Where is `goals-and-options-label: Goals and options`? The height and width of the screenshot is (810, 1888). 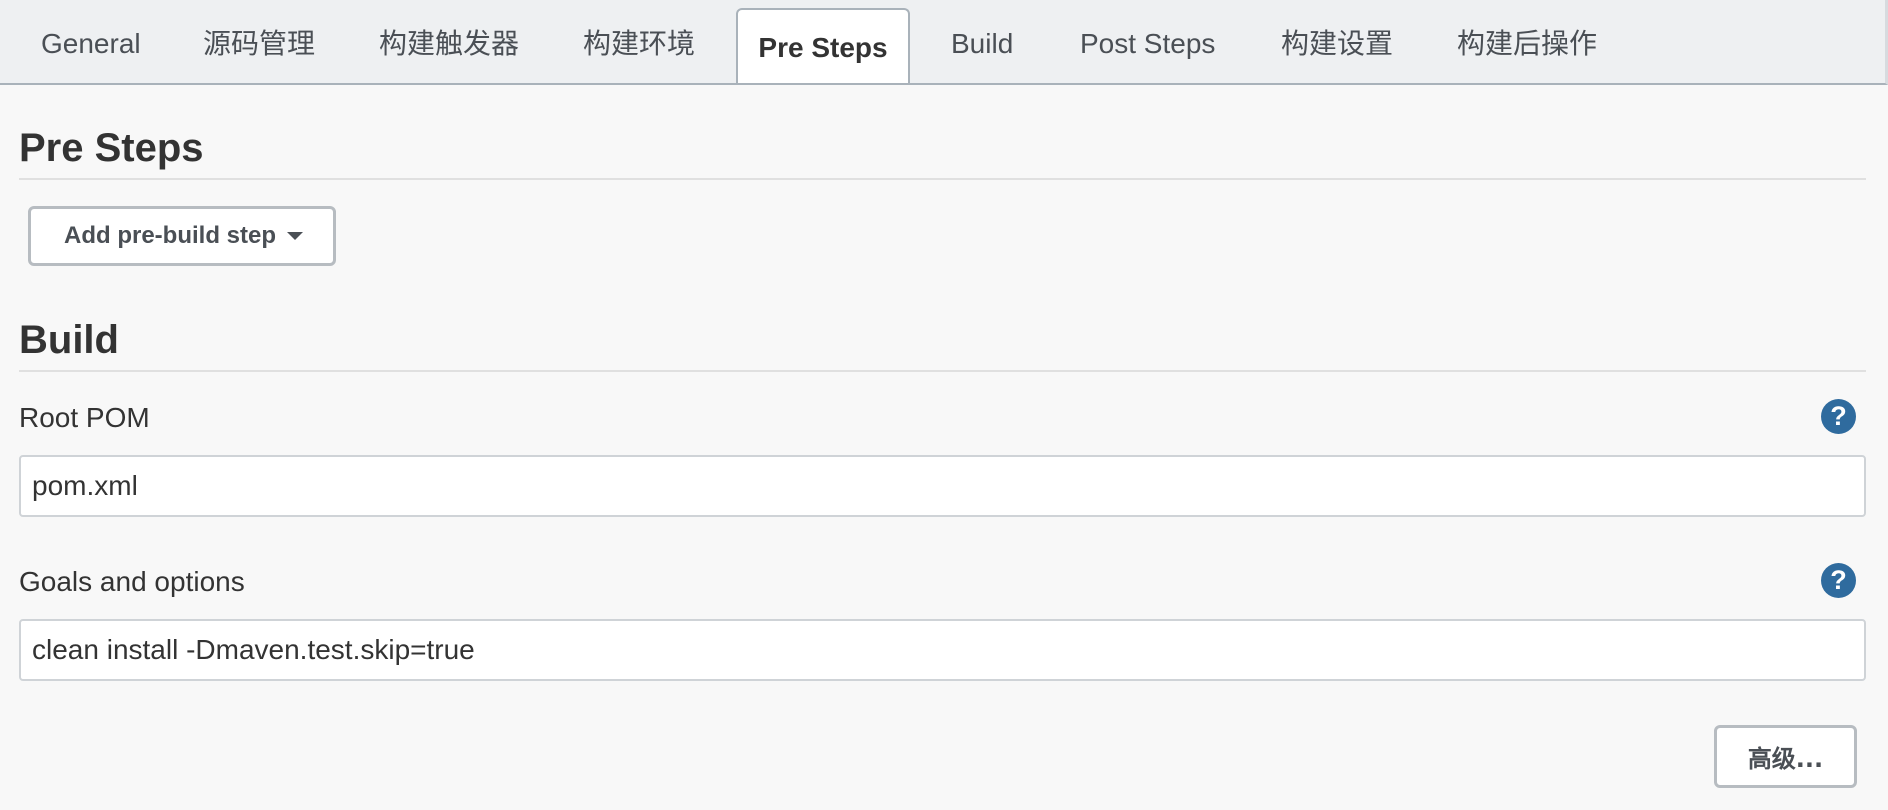
goals-and-options-label: Goals and options is located at coordinates (132, 581).